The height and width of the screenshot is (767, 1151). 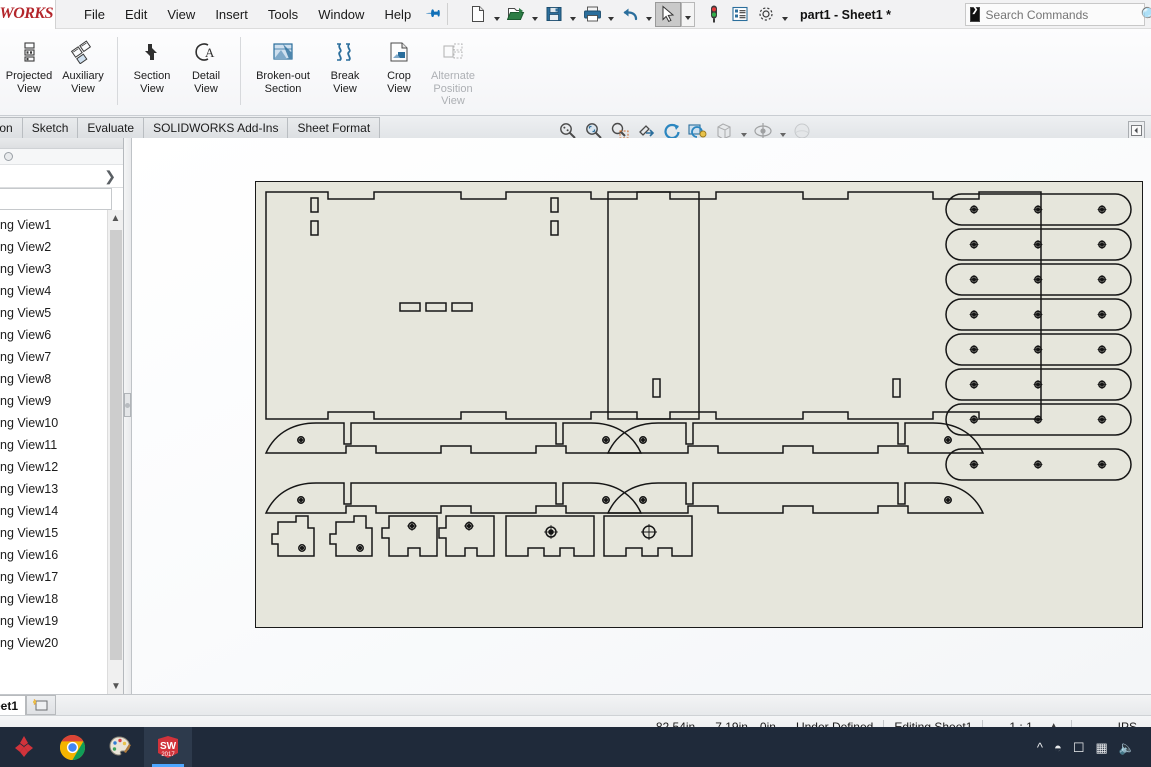 What do you see at coordinates (54, 643) in the screenshot?
I see `tree-item: ng View20` at bounding box center [54, 643].